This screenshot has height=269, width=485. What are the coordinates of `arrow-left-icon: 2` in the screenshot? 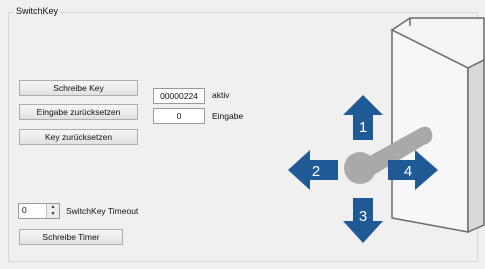 It's located at (313, 170).